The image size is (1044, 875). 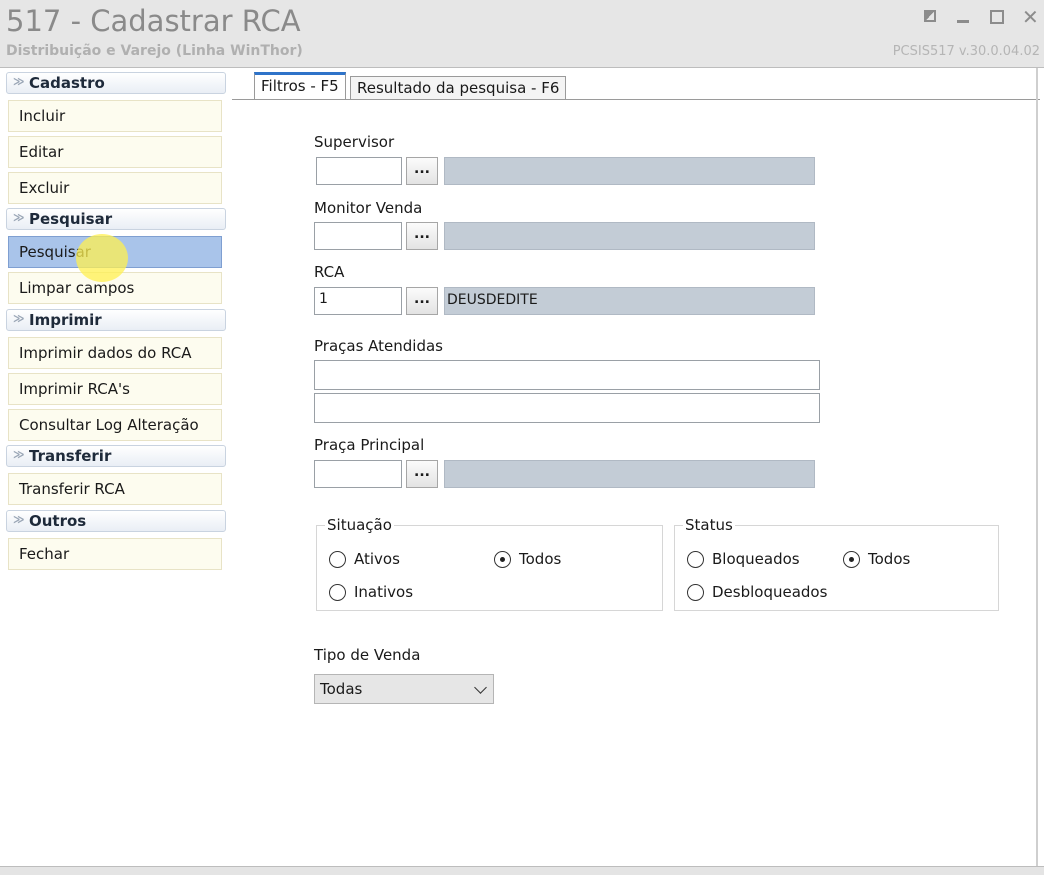 I want to click on group-imprimir: ≫ Imprimir, so click(x=116, y=320).